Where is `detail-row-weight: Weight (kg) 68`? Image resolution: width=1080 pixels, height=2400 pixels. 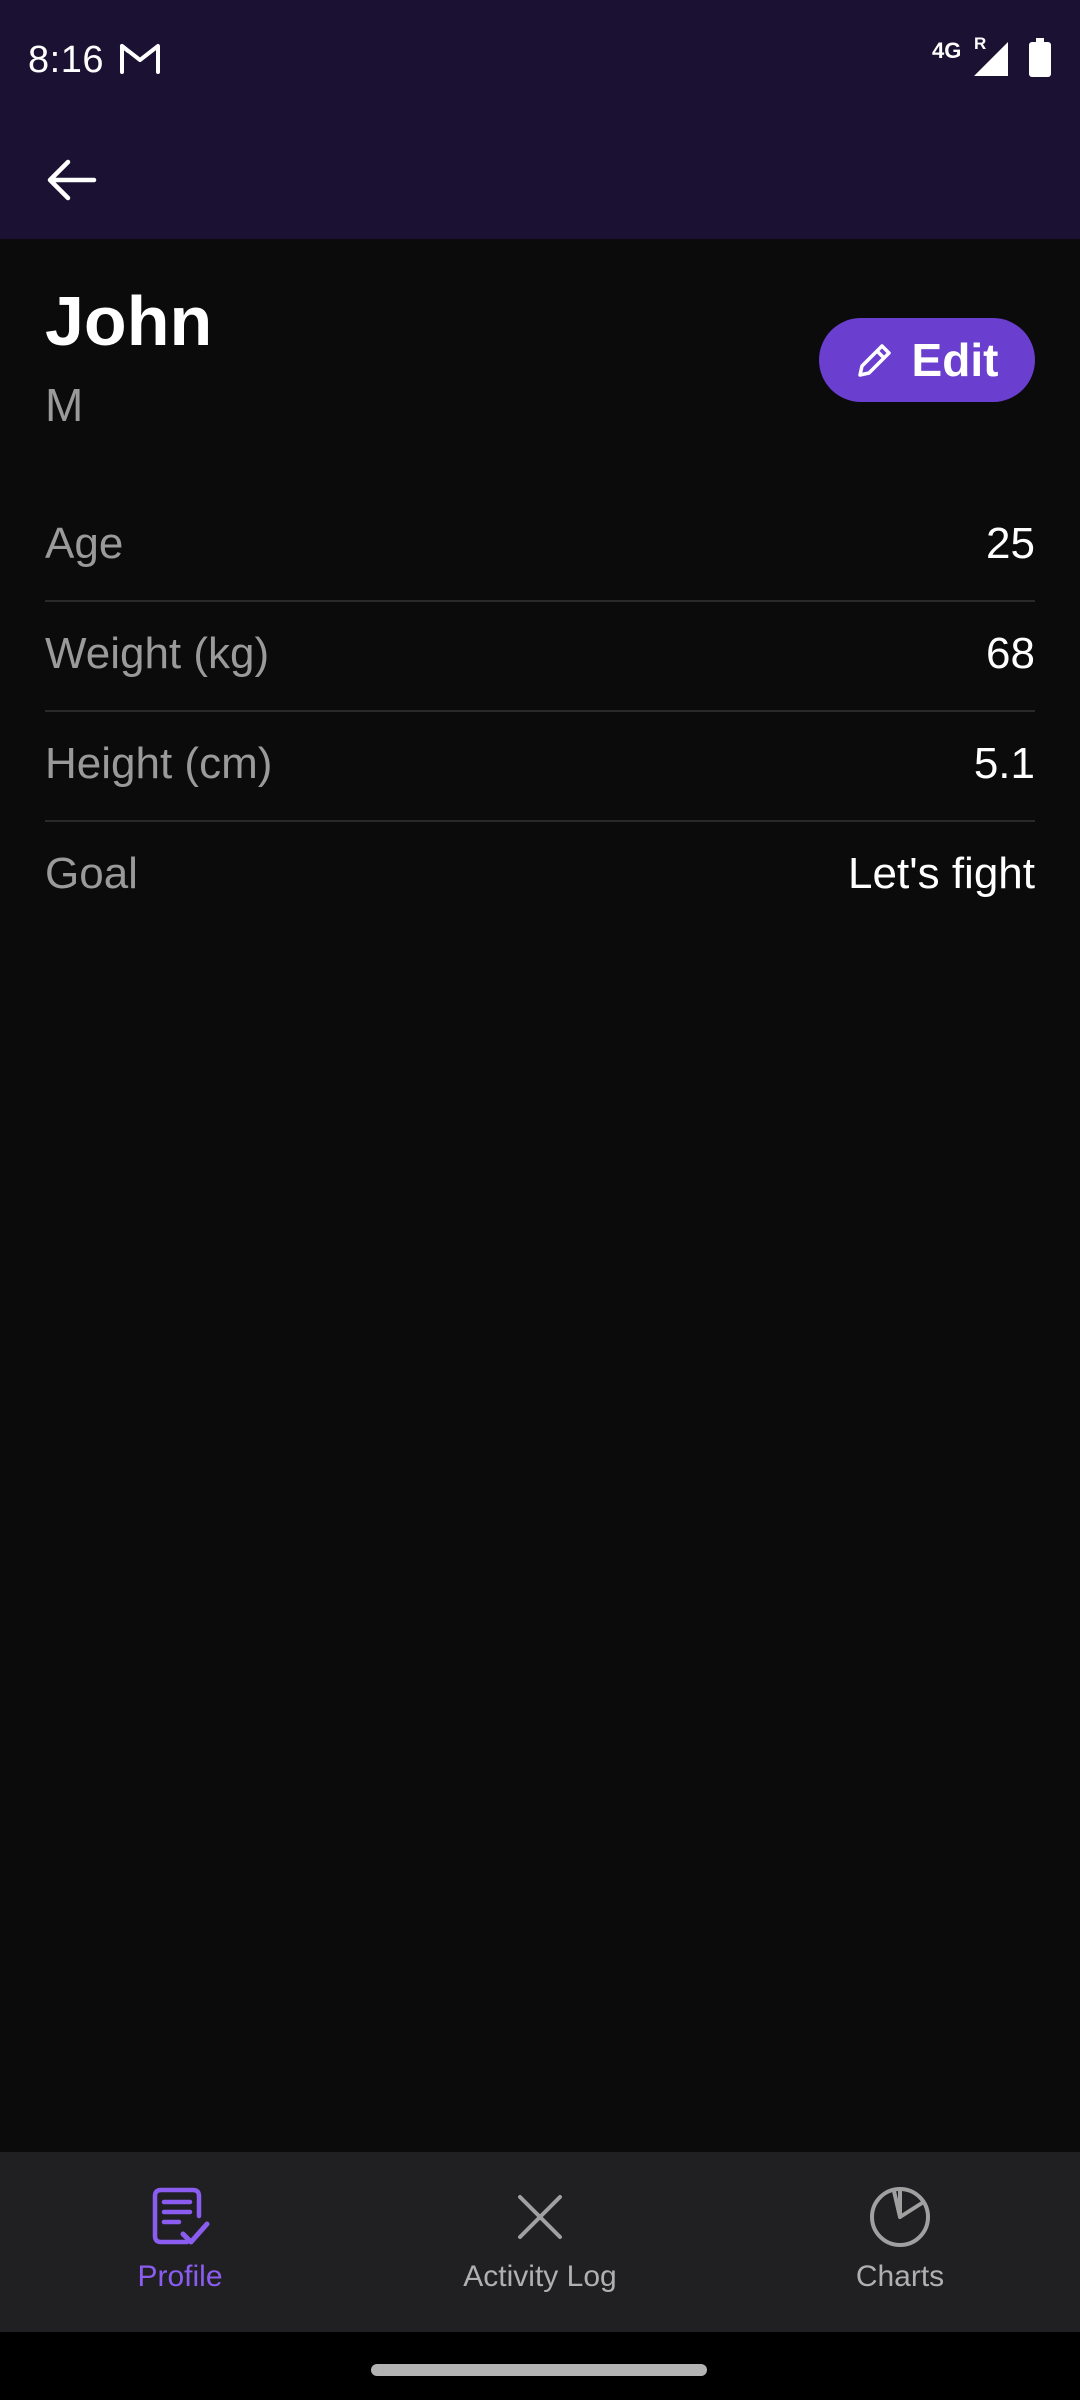
detail-row-weight: Weight (kg) 68 is located at coordinates (540, 657).